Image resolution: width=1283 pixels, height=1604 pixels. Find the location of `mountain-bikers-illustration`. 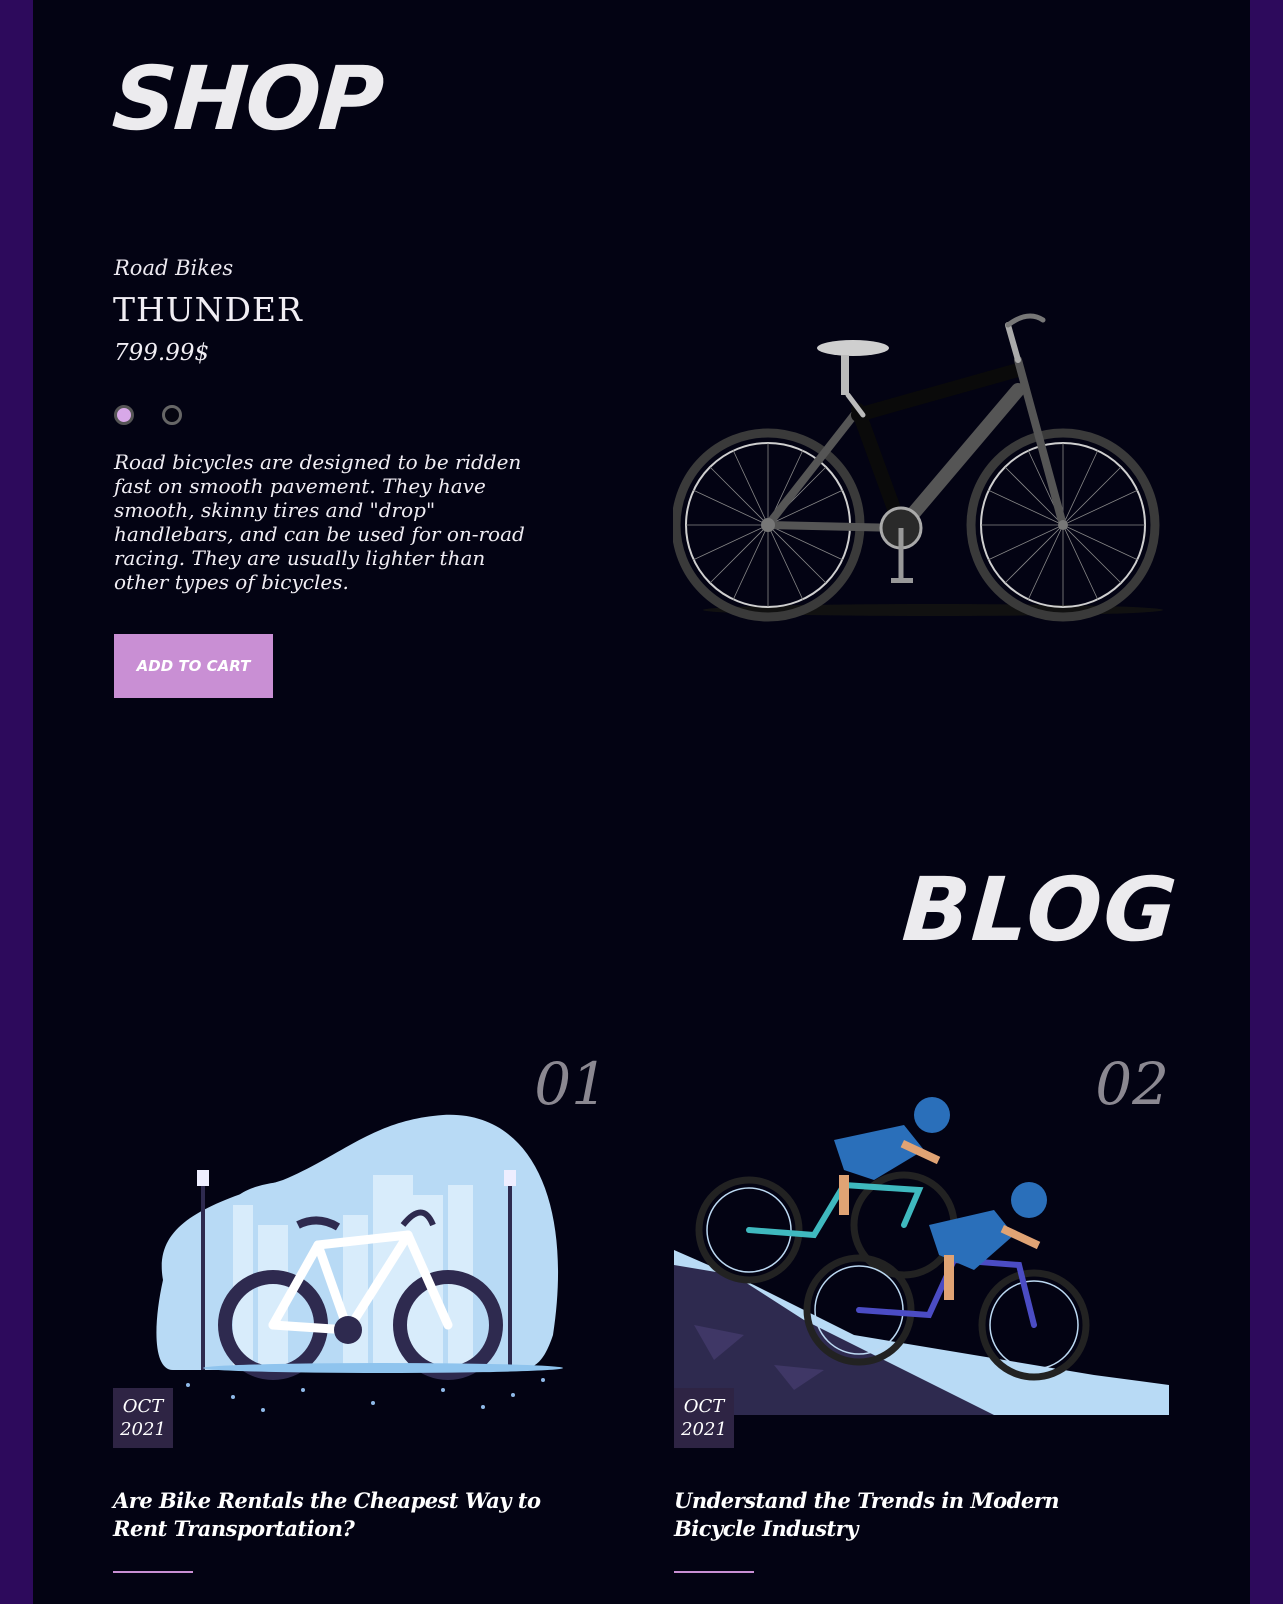

mountain-bikers-illustration is located at coordinates (921, 1256).